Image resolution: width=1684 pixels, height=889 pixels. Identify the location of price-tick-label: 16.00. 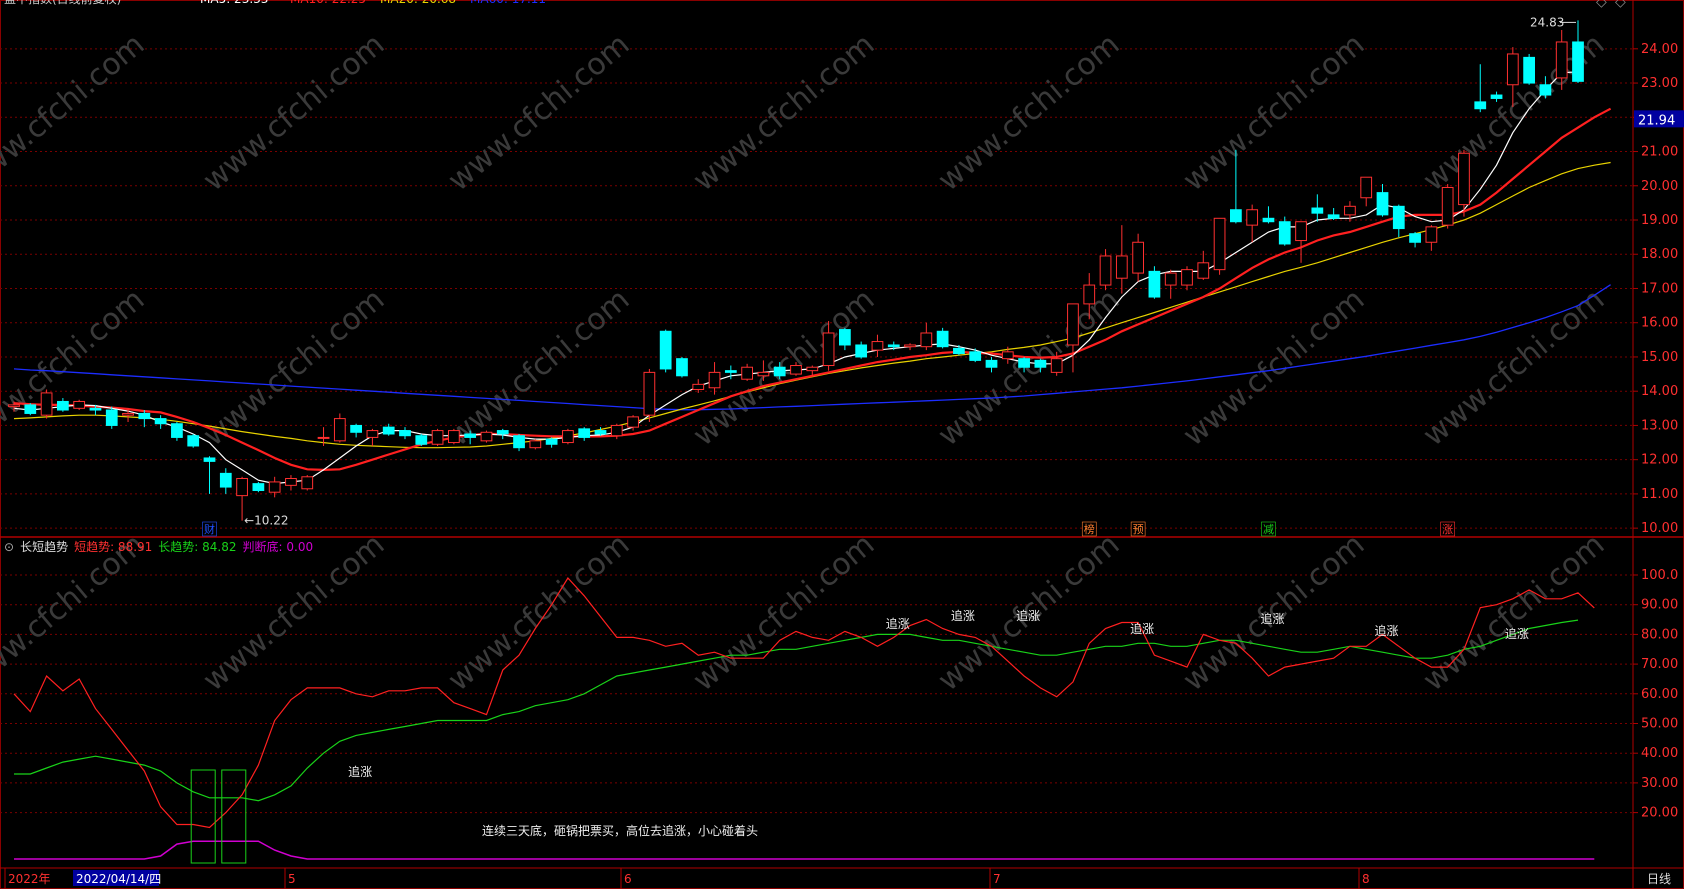
(1659, 323).